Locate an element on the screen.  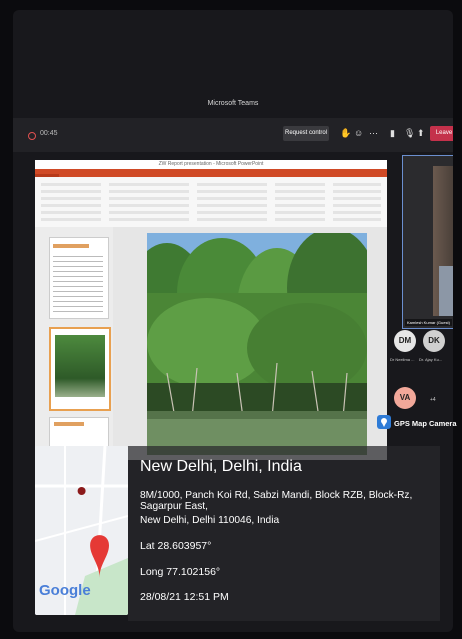
avatar-initials: VA is located at coordinates (405, 397).